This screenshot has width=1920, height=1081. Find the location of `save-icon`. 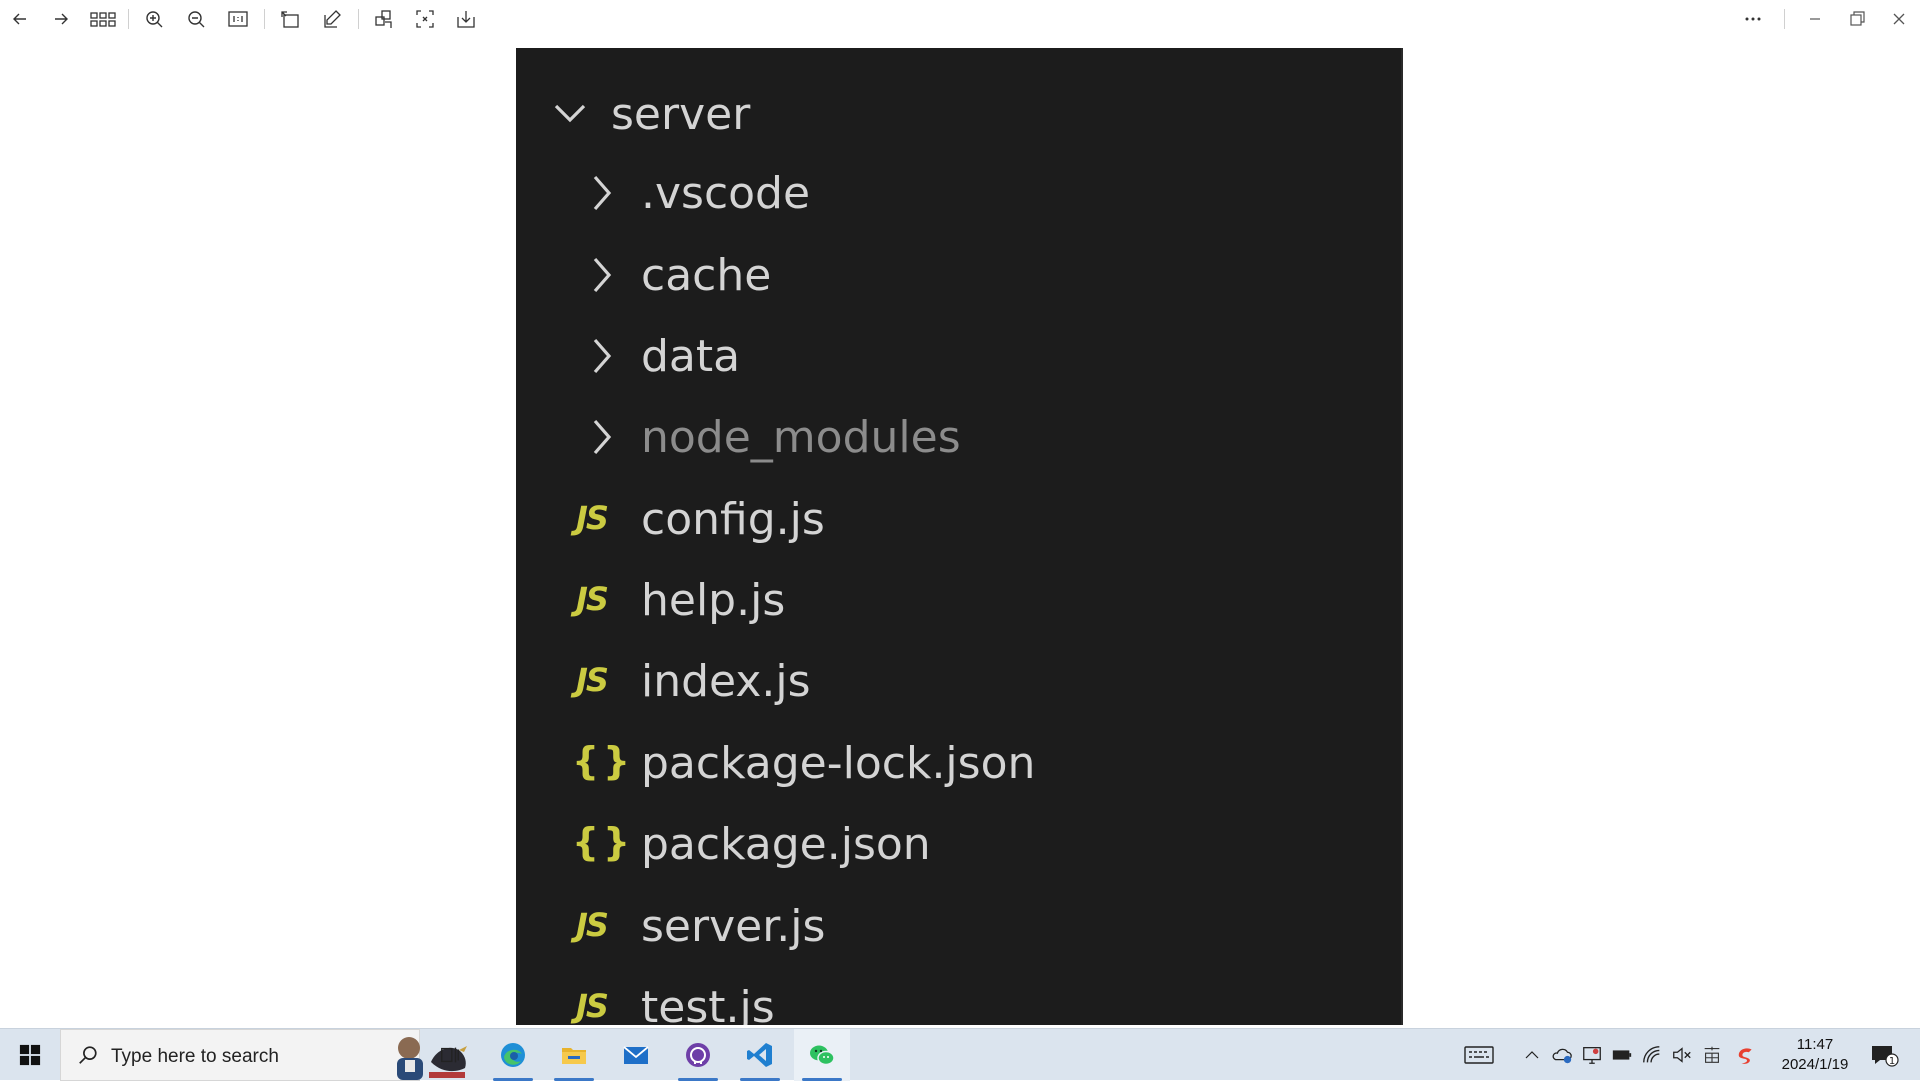

save-icon is located at coordinates (466, 19).